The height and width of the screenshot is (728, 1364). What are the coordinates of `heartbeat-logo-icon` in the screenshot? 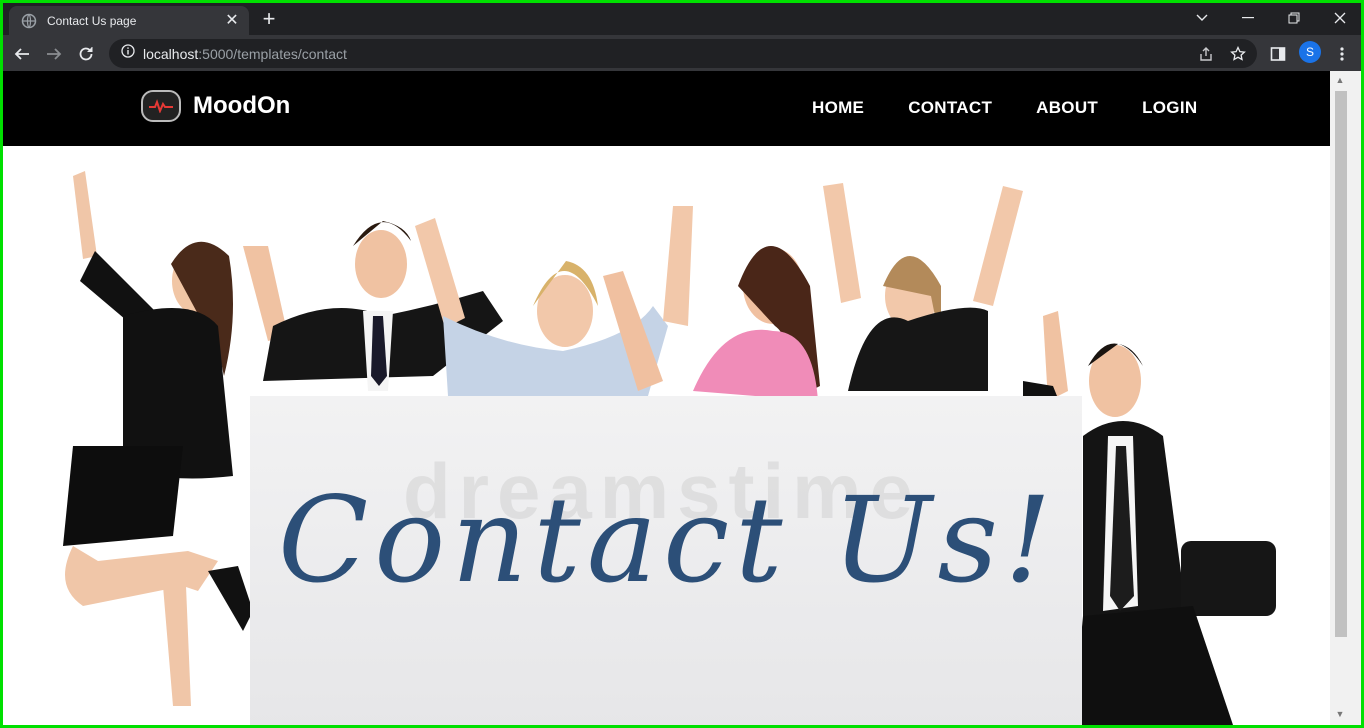 It's located at (161, 106).